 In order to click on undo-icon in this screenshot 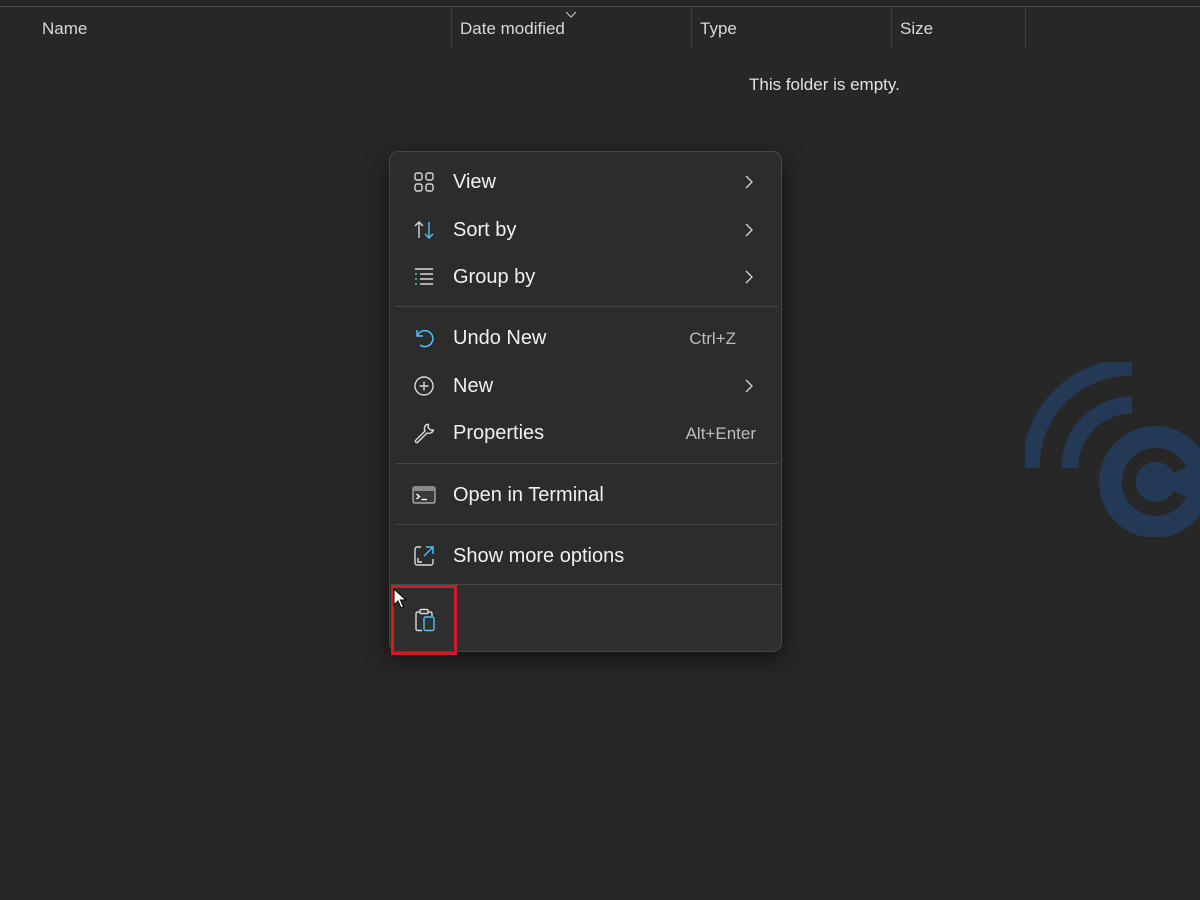, I will do `click(425, 338)`.